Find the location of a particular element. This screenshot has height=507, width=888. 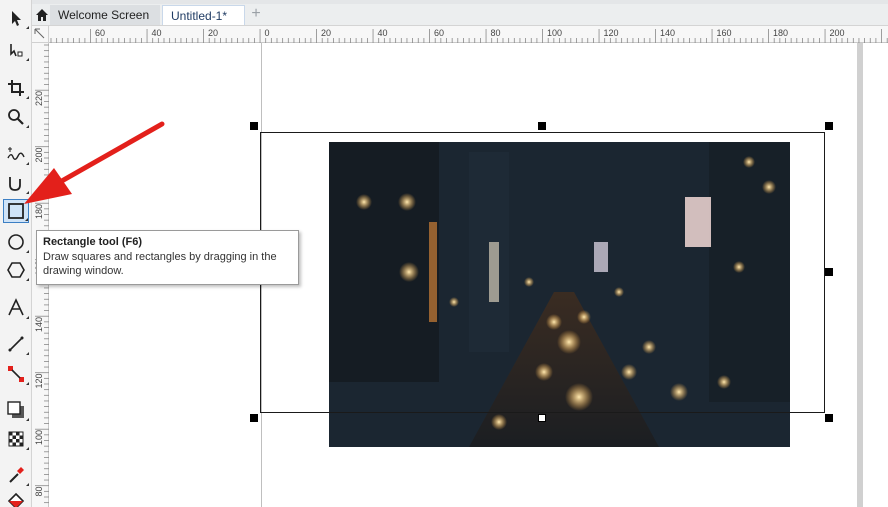

shape-node-icon is located at coordinates (16, 50).